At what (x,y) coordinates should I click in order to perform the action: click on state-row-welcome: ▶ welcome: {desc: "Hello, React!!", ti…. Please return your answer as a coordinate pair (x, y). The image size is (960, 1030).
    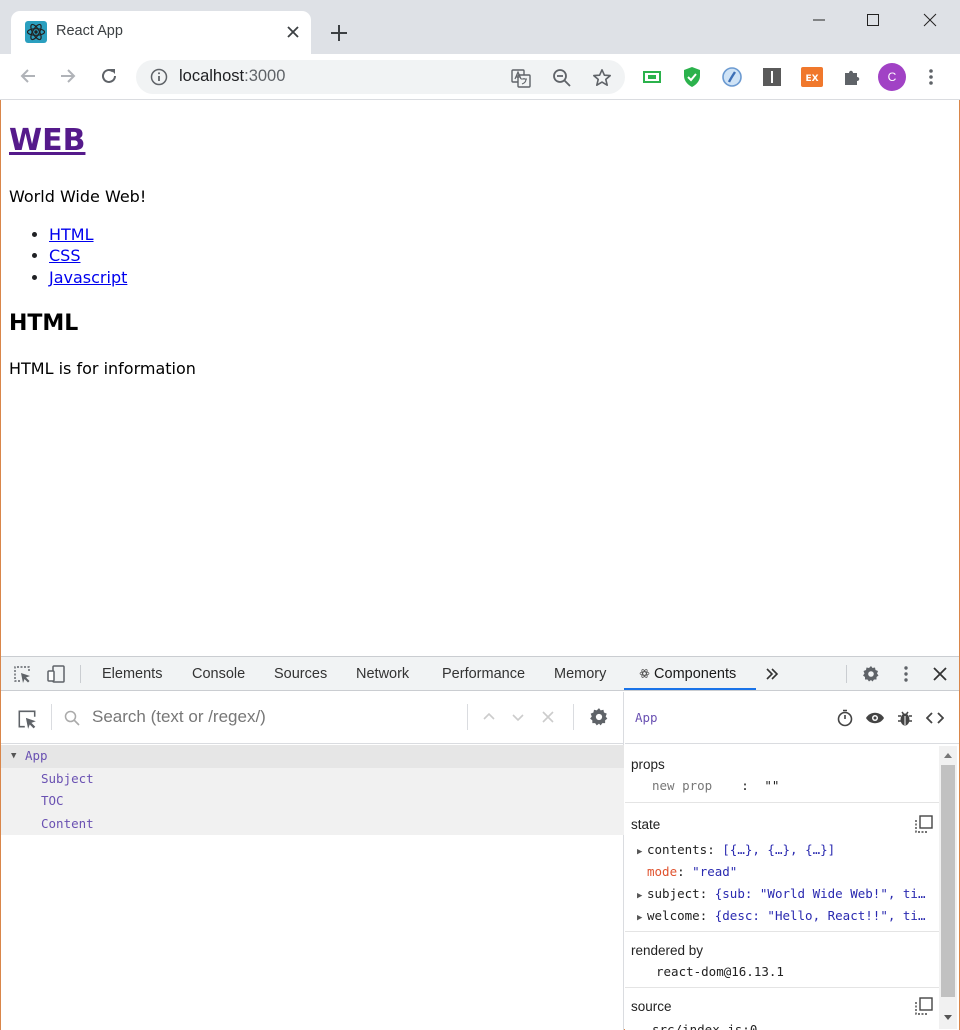
    Looking at the image, I should click on (781, 915).